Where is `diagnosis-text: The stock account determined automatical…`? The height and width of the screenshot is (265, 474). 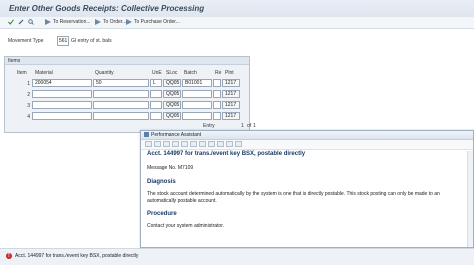 diagnosis-text: The stock account determined automatical… is located at coordinates (293, 197).